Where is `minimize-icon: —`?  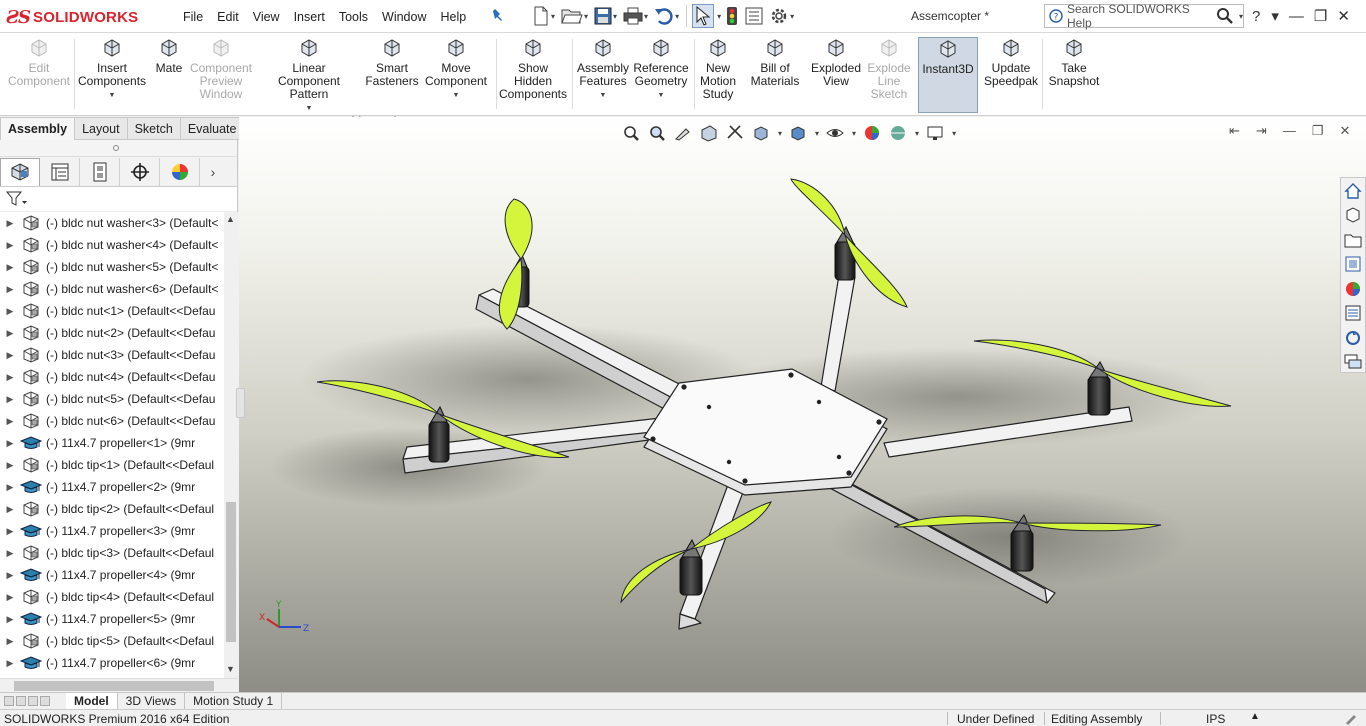 minimize-icon: — is located at coordinates (1296, 16).